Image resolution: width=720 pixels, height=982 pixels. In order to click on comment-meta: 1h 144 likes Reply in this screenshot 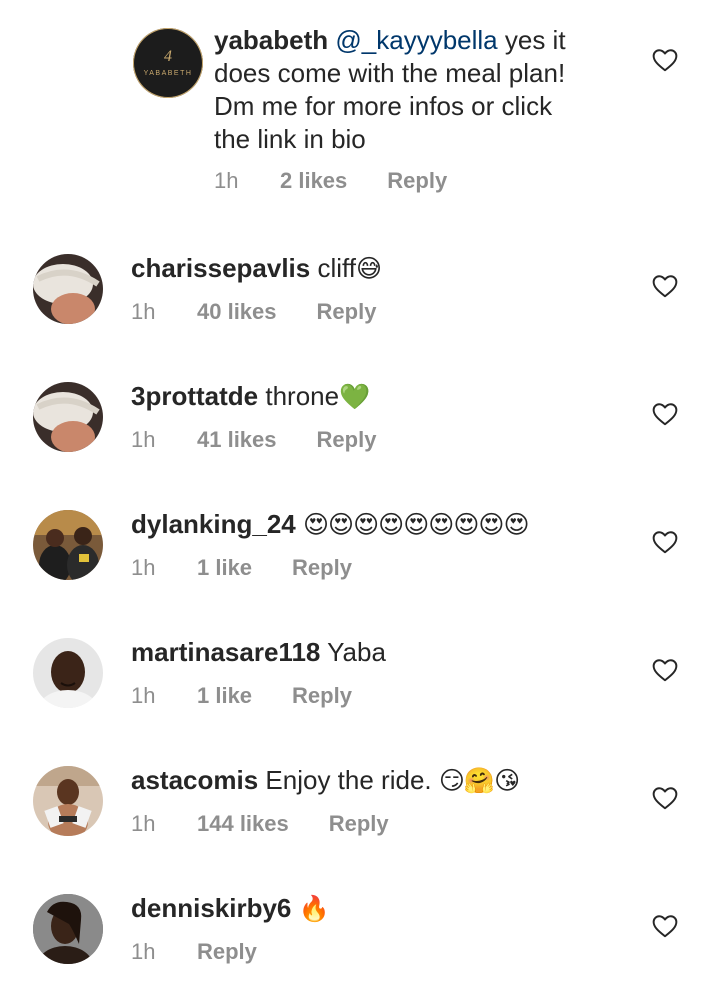, I will do `click(371, 824)`.